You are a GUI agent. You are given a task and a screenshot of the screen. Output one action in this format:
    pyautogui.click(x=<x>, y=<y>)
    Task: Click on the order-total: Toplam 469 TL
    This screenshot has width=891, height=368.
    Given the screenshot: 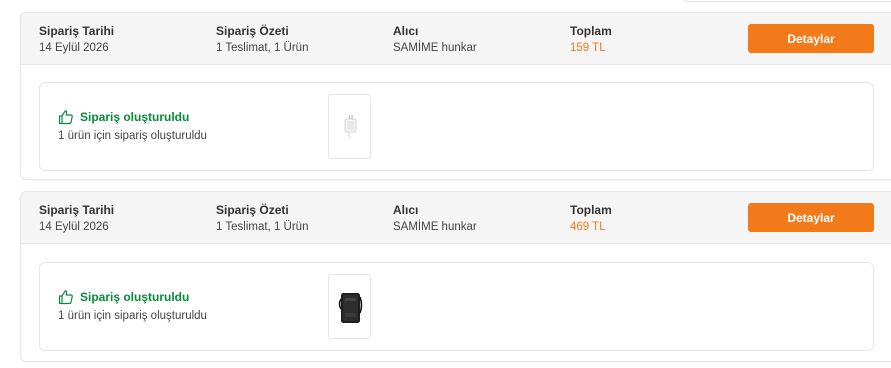 What is the action you would take?
    pyautogui.click(x=591, y=218)
    